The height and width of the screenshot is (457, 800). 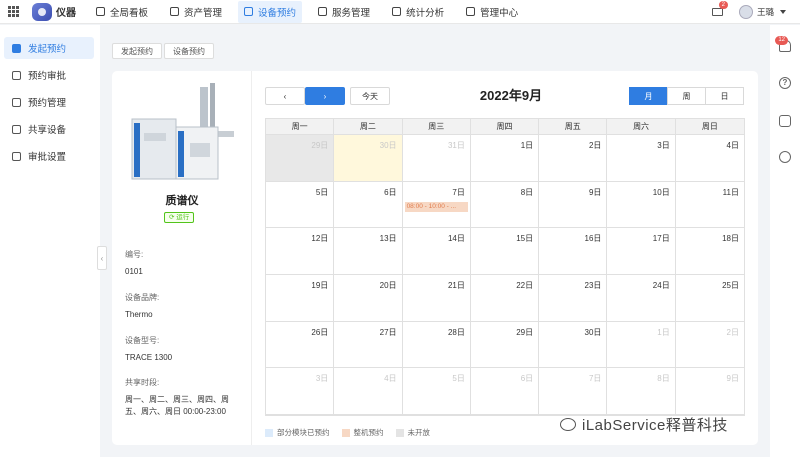 What do you see at coordinates (436, 252) in the screenshot?
I see `calendar-day: 14日` at bounding box center [436, 252].